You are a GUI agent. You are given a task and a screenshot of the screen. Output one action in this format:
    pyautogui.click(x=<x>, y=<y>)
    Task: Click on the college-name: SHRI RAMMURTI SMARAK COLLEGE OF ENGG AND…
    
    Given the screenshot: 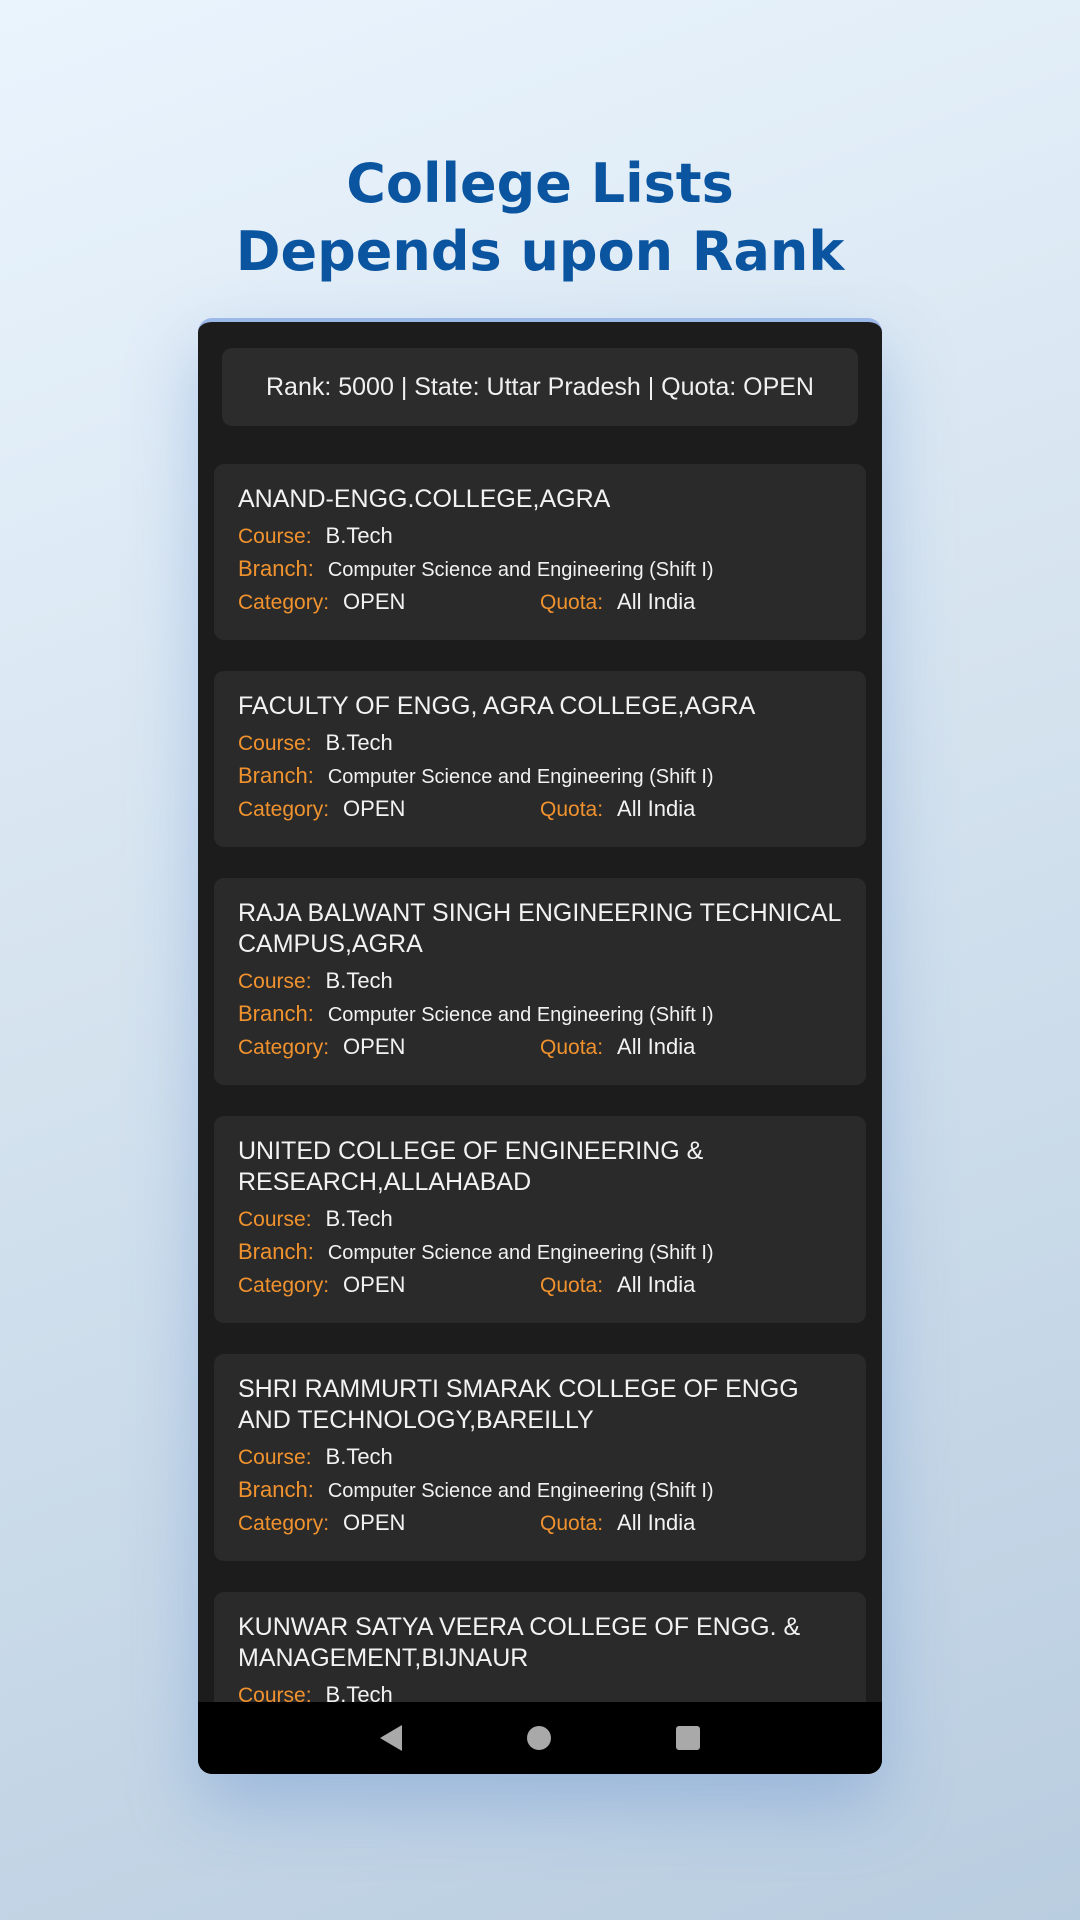 What is the action you would take?
    pyautogui.click(x=518, y=1404)
    